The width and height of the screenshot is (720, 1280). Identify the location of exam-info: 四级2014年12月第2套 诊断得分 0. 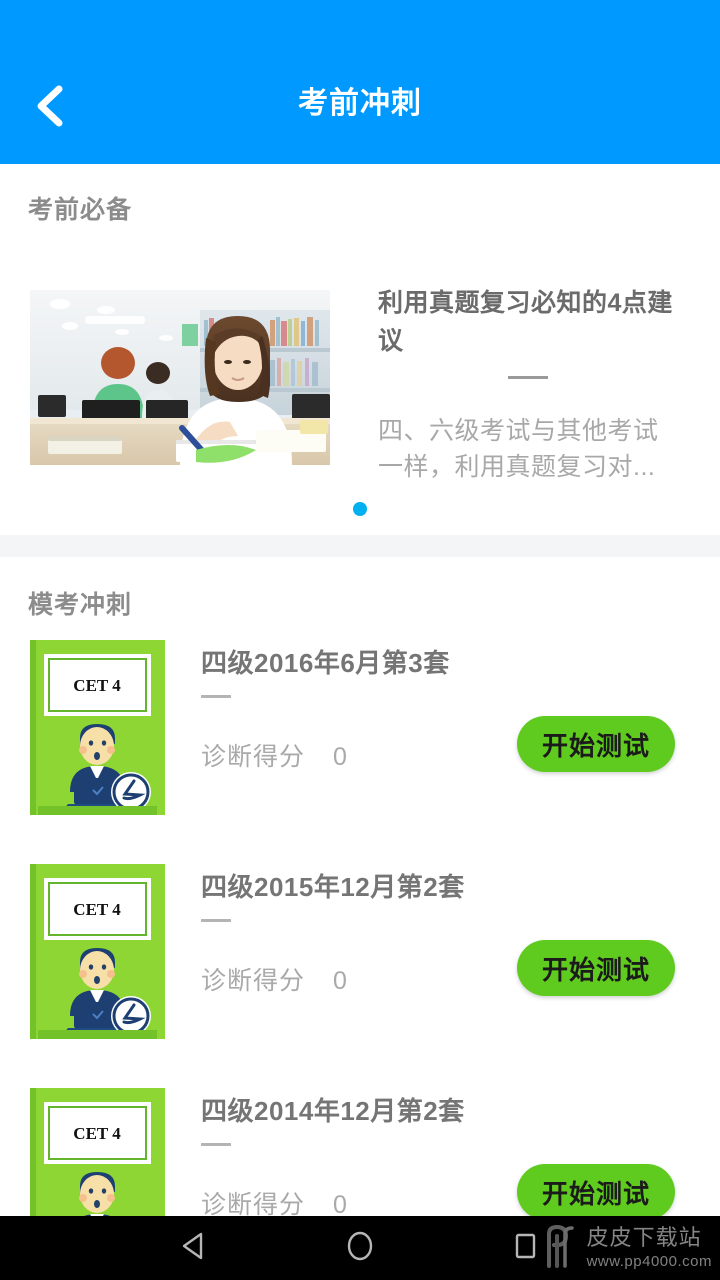
(351, 1157).